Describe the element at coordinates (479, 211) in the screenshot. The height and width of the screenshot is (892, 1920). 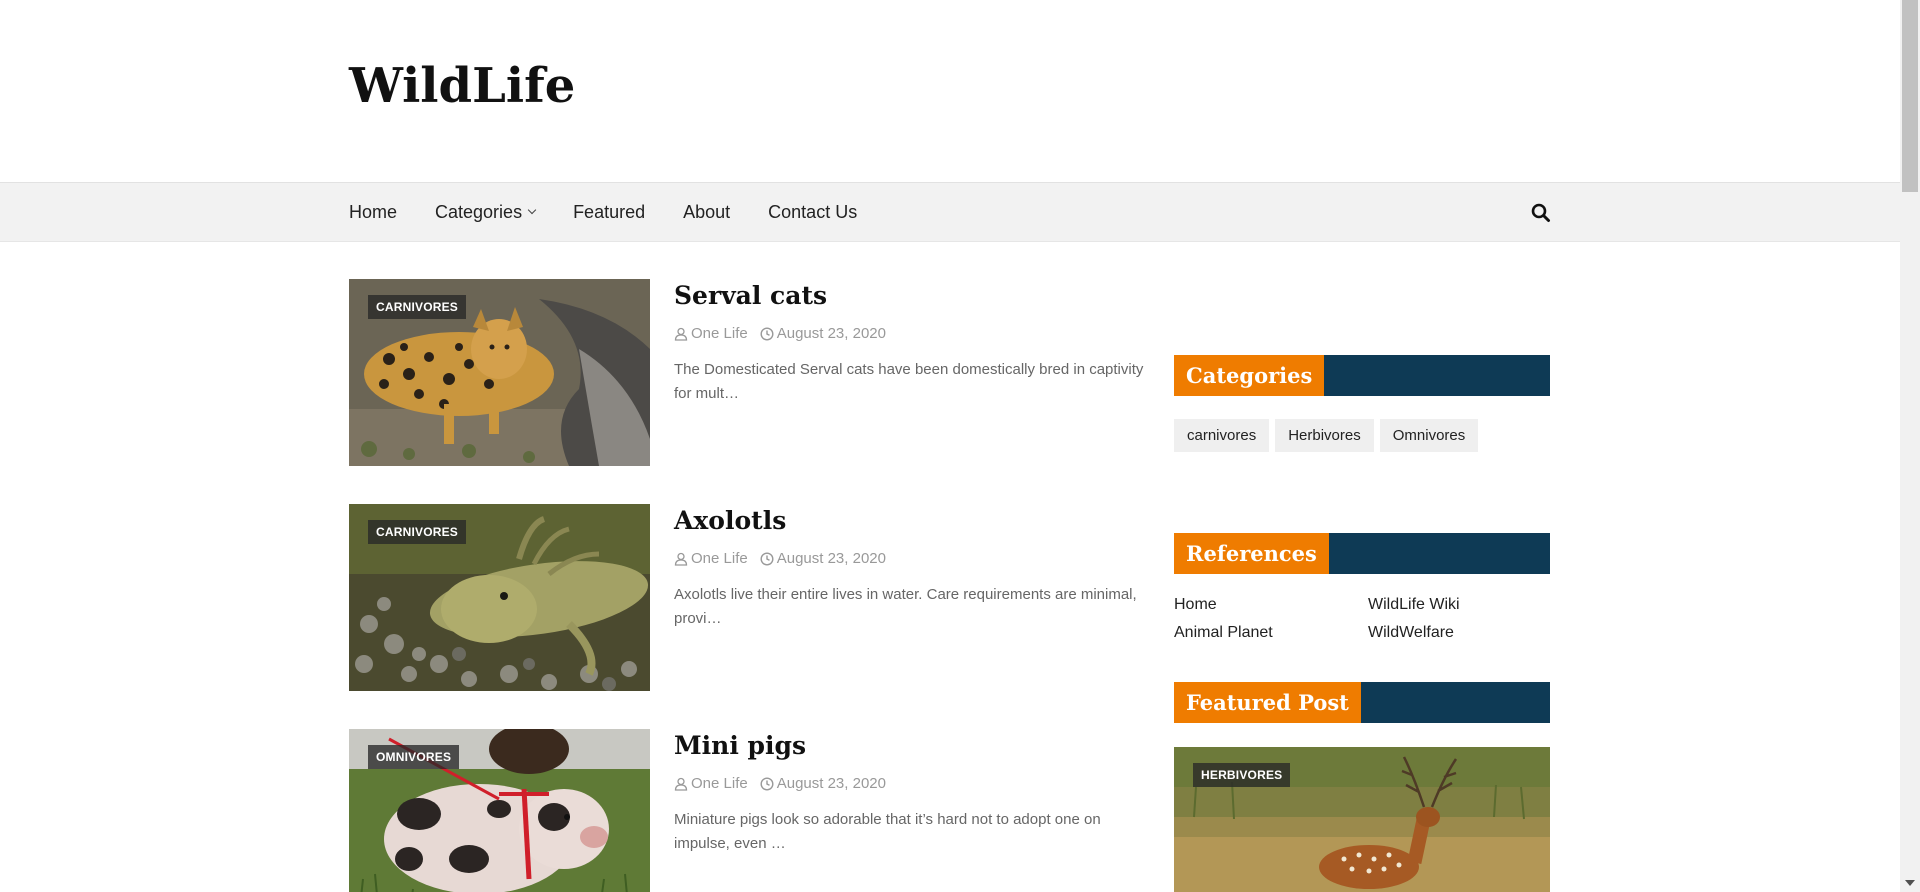
I see `nav-item-label: Categories` at that location.